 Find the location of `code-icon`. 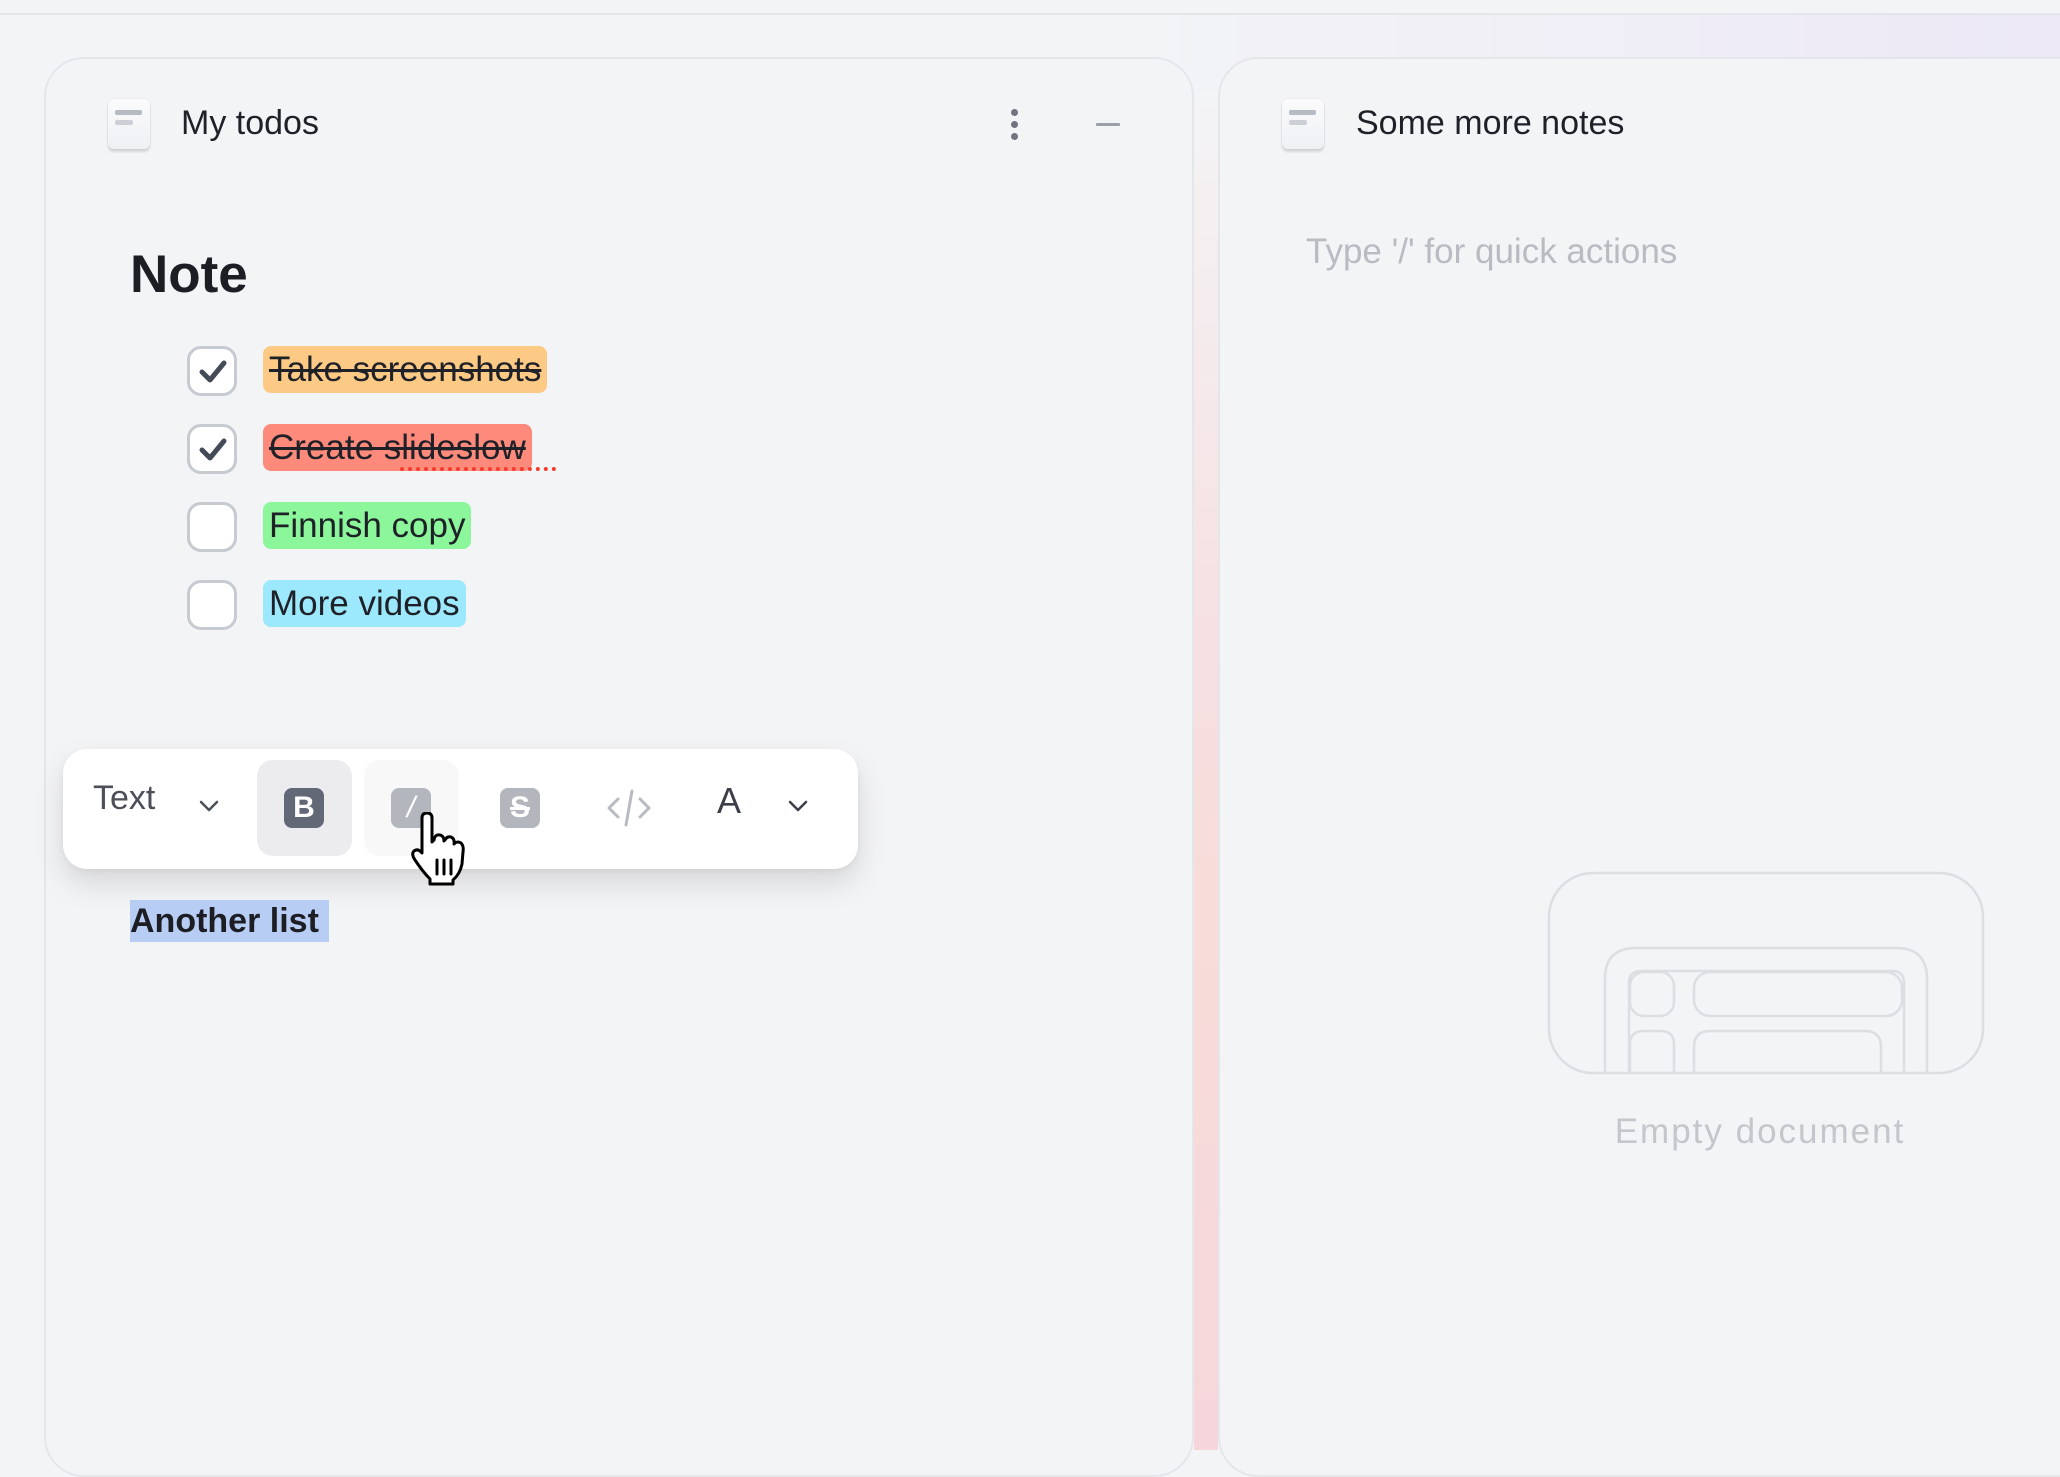

code-icon is located at coordinates (629, 808).